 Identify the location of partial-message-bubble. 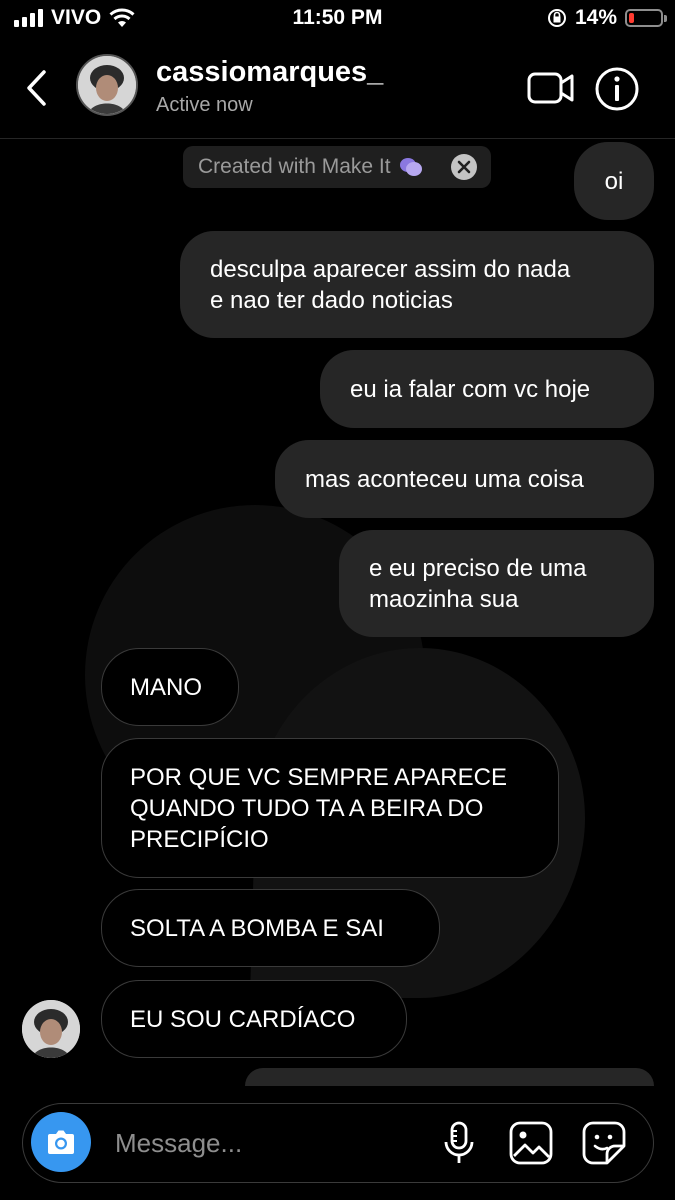
(449, 1077).